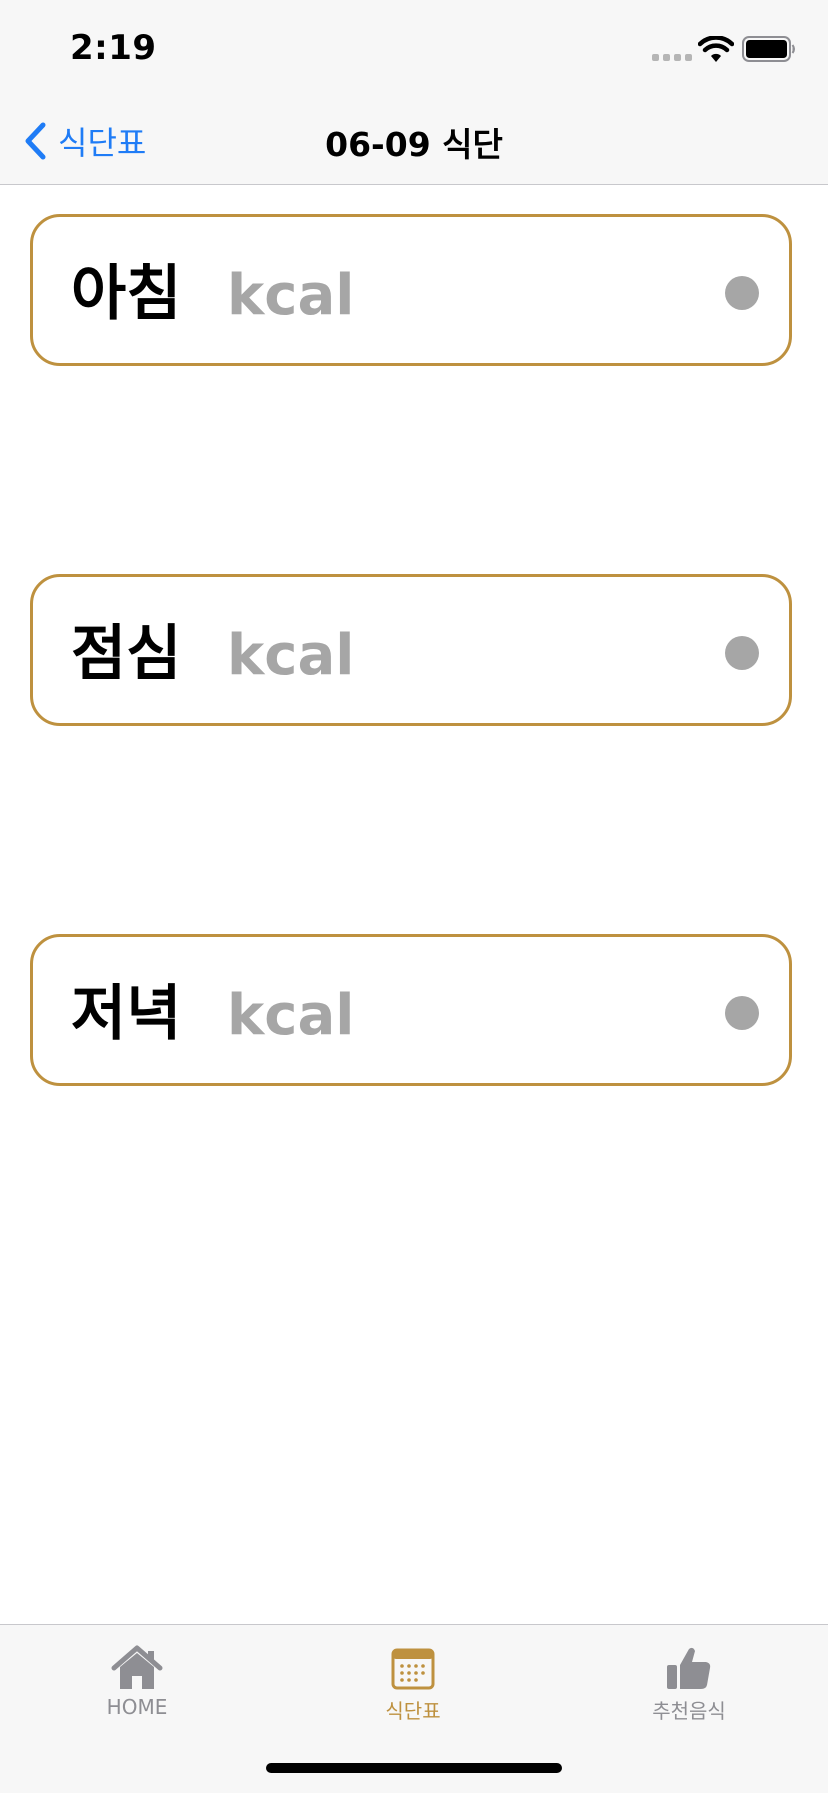  Describe the element at coordinates (411, 290) in the screenshot. I see `meal-card-breakfast: 아침 kcal` at that location.